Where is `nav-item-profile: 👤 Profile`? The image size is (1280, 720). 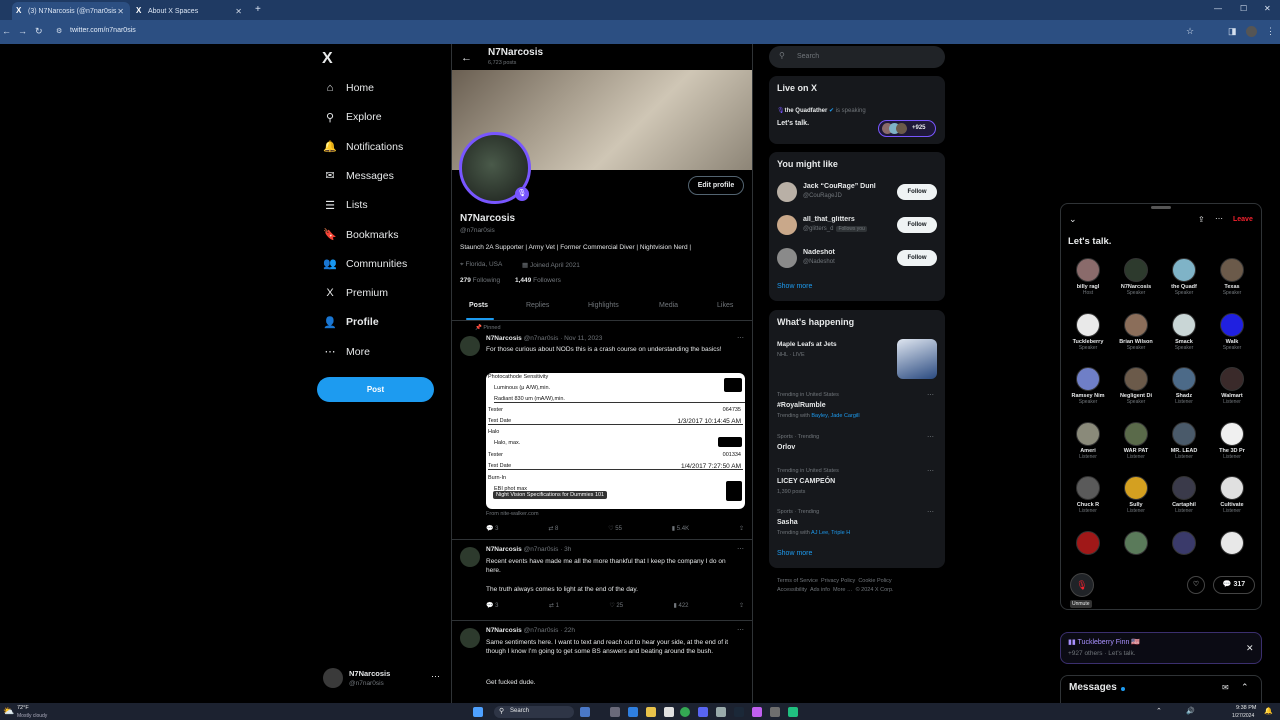 nav-item-profile: 👤 Profile is located at coordinates (350, 322).